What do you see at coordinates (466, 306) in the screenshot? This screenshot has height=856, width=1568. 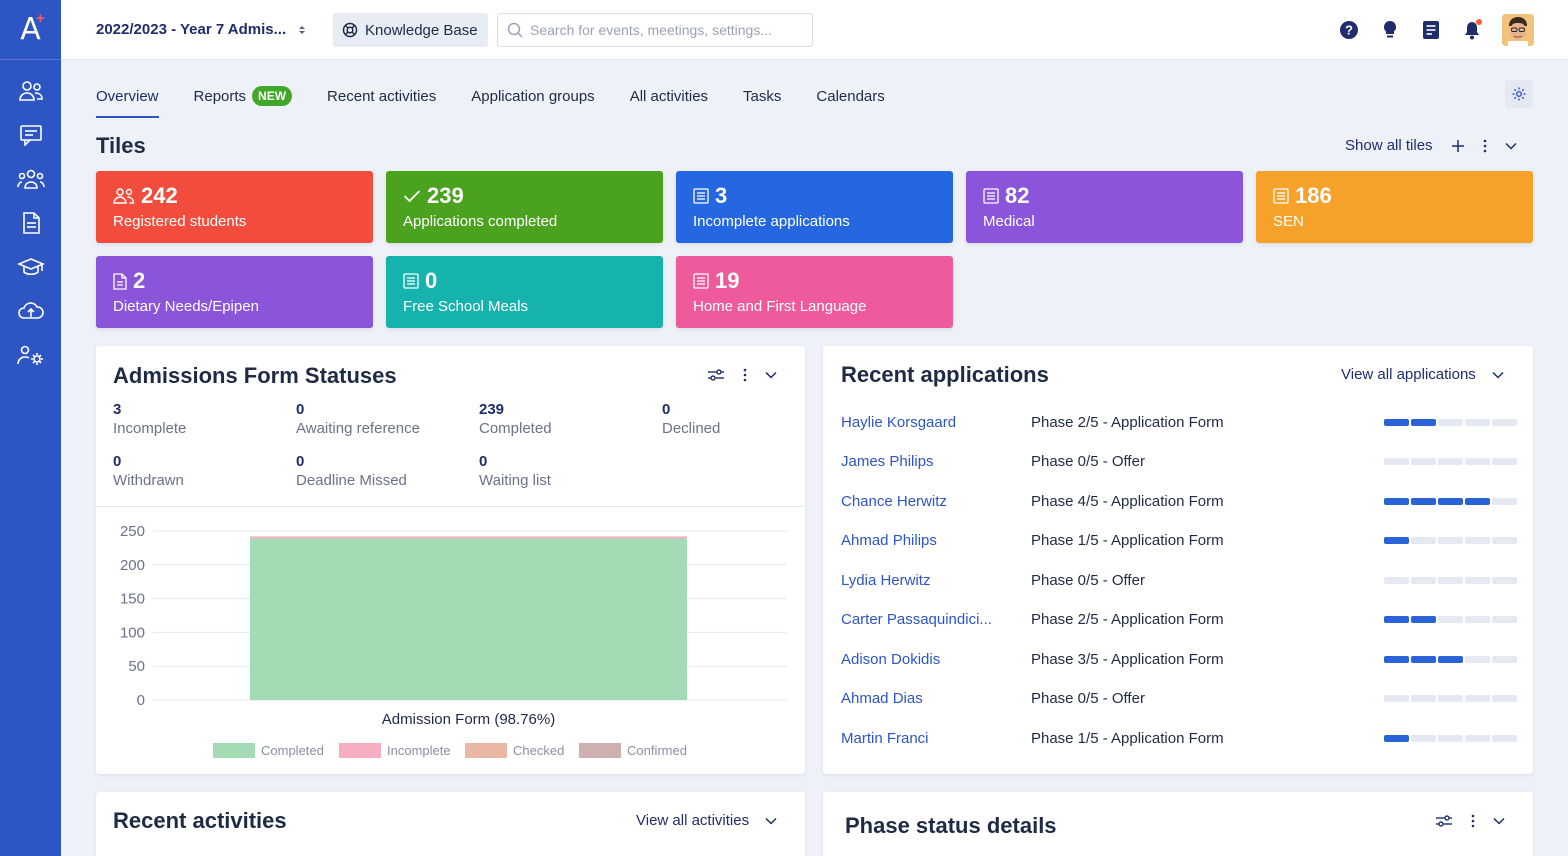 I see `tile-label: Free School Meals` at bounding box center [466, 306].